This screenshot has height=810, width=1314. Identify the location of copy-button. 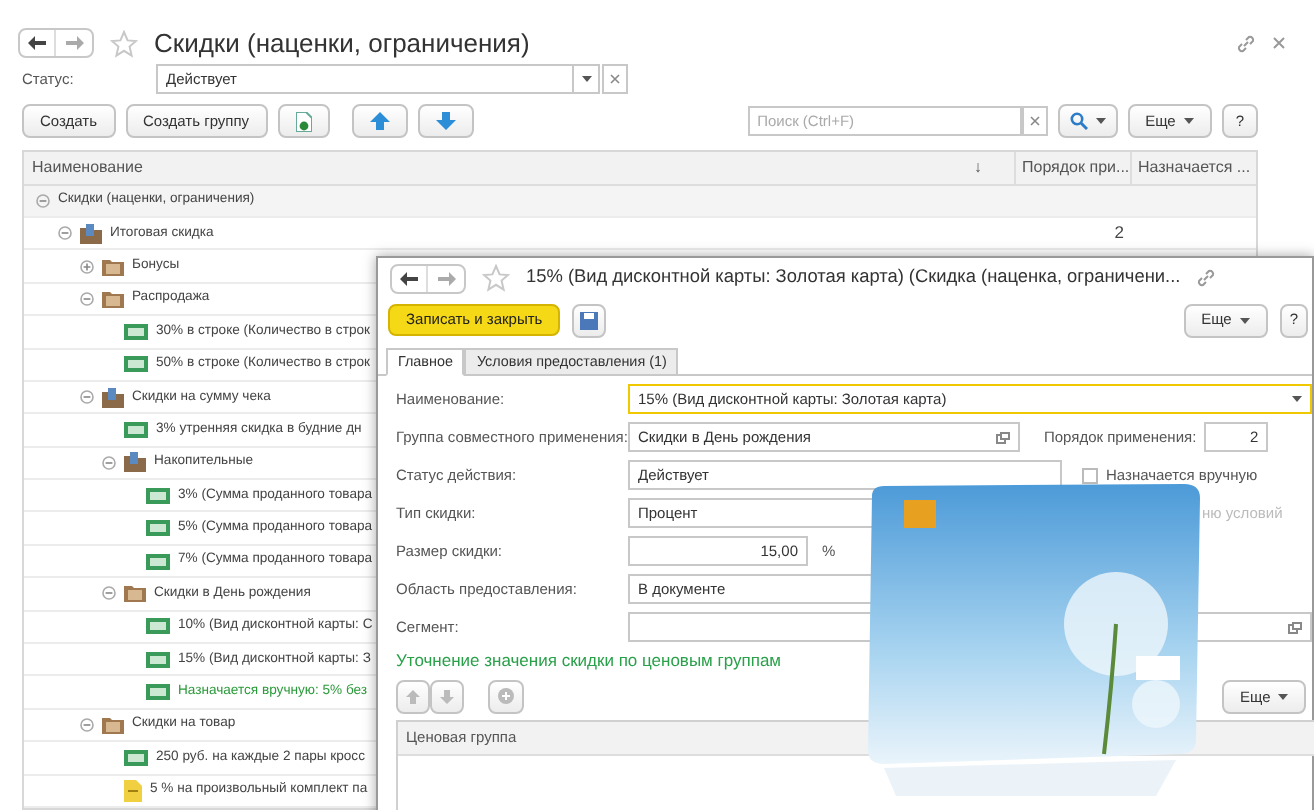
(303, 121).